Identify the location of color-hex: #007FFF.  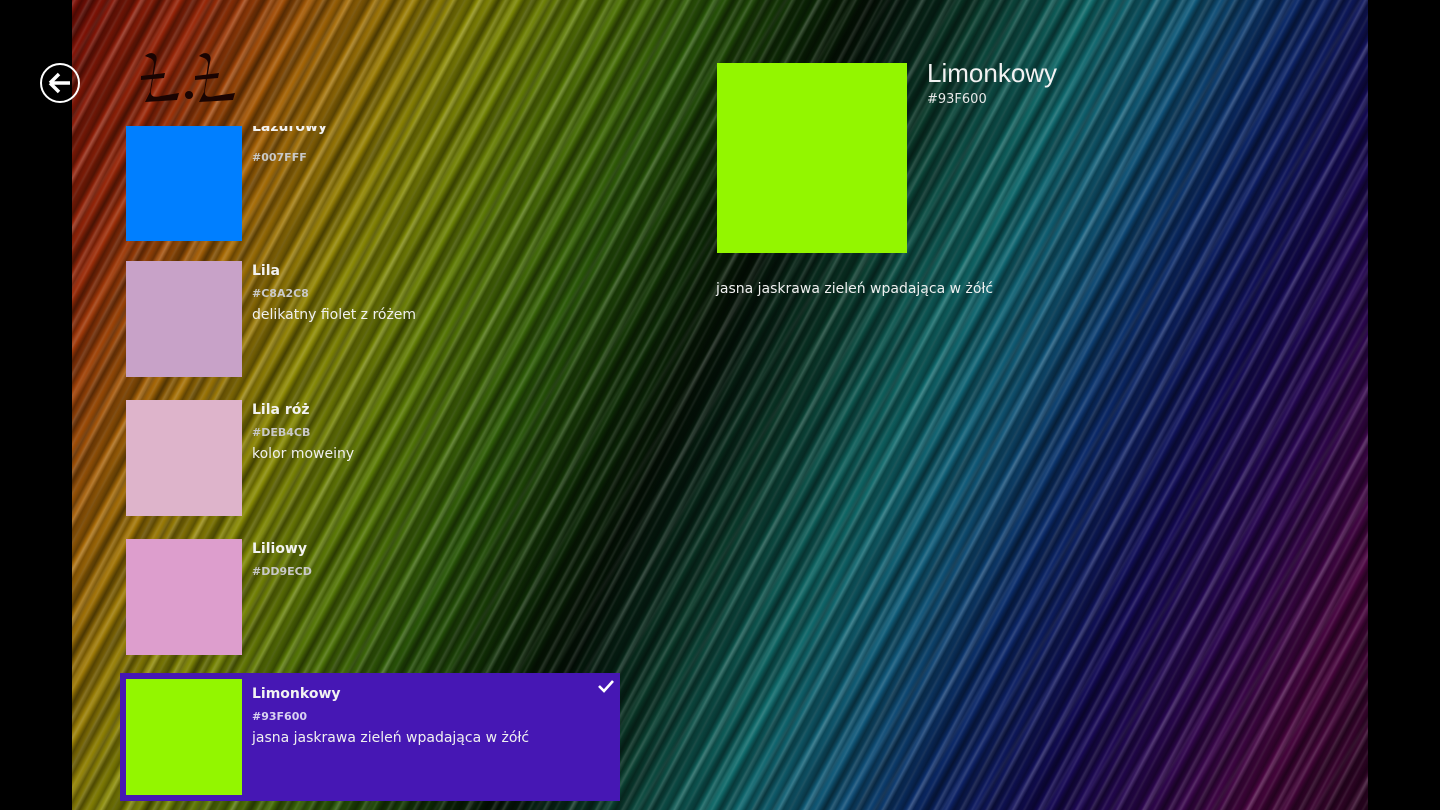
(279, 157).